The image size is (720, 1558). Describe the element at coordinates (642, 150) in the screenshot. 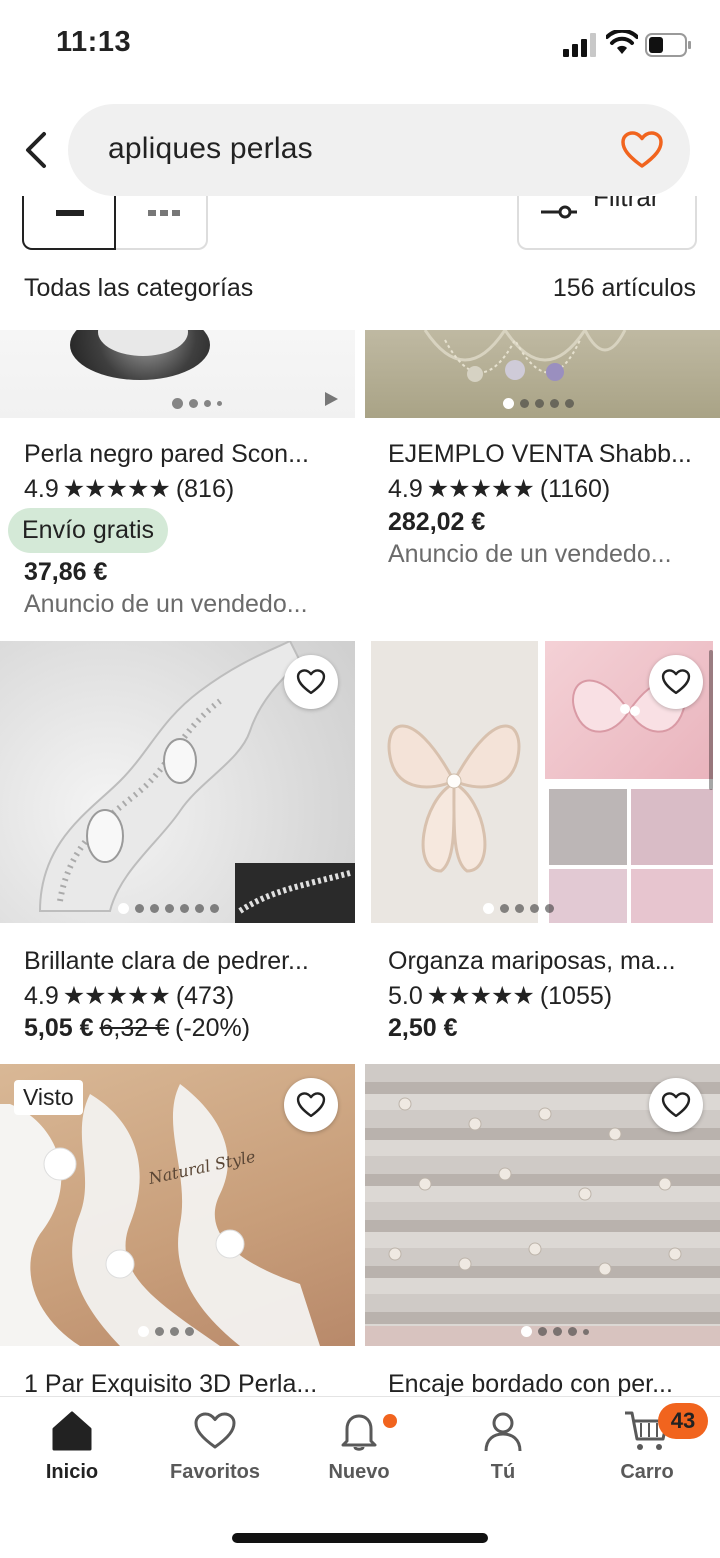

I see `save-search-heart-icon` at that location.